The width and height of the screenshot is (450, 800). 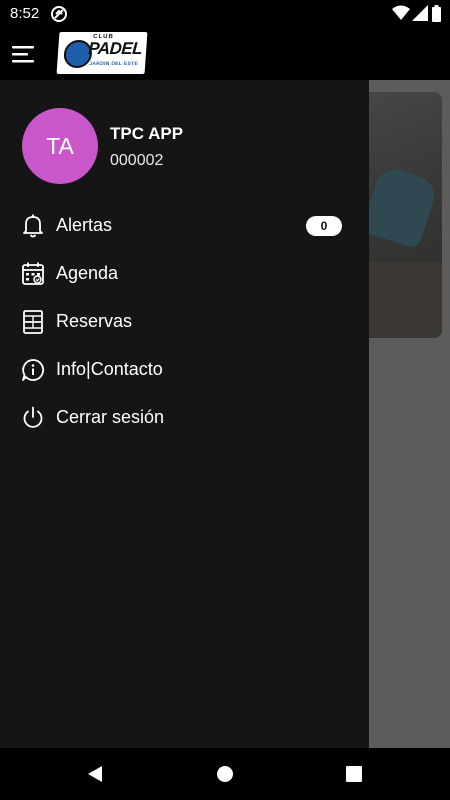 I want to click on menu-item-reservas: Reservas, so click(x=184, y=322).